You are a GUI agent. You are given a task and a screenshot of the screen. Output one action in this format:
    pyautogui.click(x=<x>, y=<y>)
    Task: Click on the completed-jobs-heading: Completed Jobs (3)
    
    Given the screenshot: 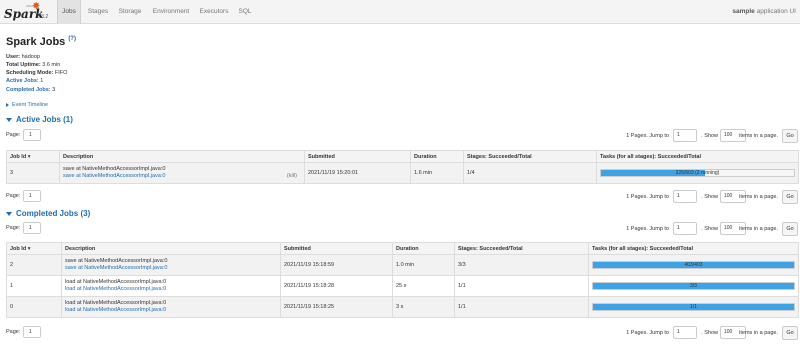 What is the action you would take?
    pyautogui.click(x=48, y=213)
    